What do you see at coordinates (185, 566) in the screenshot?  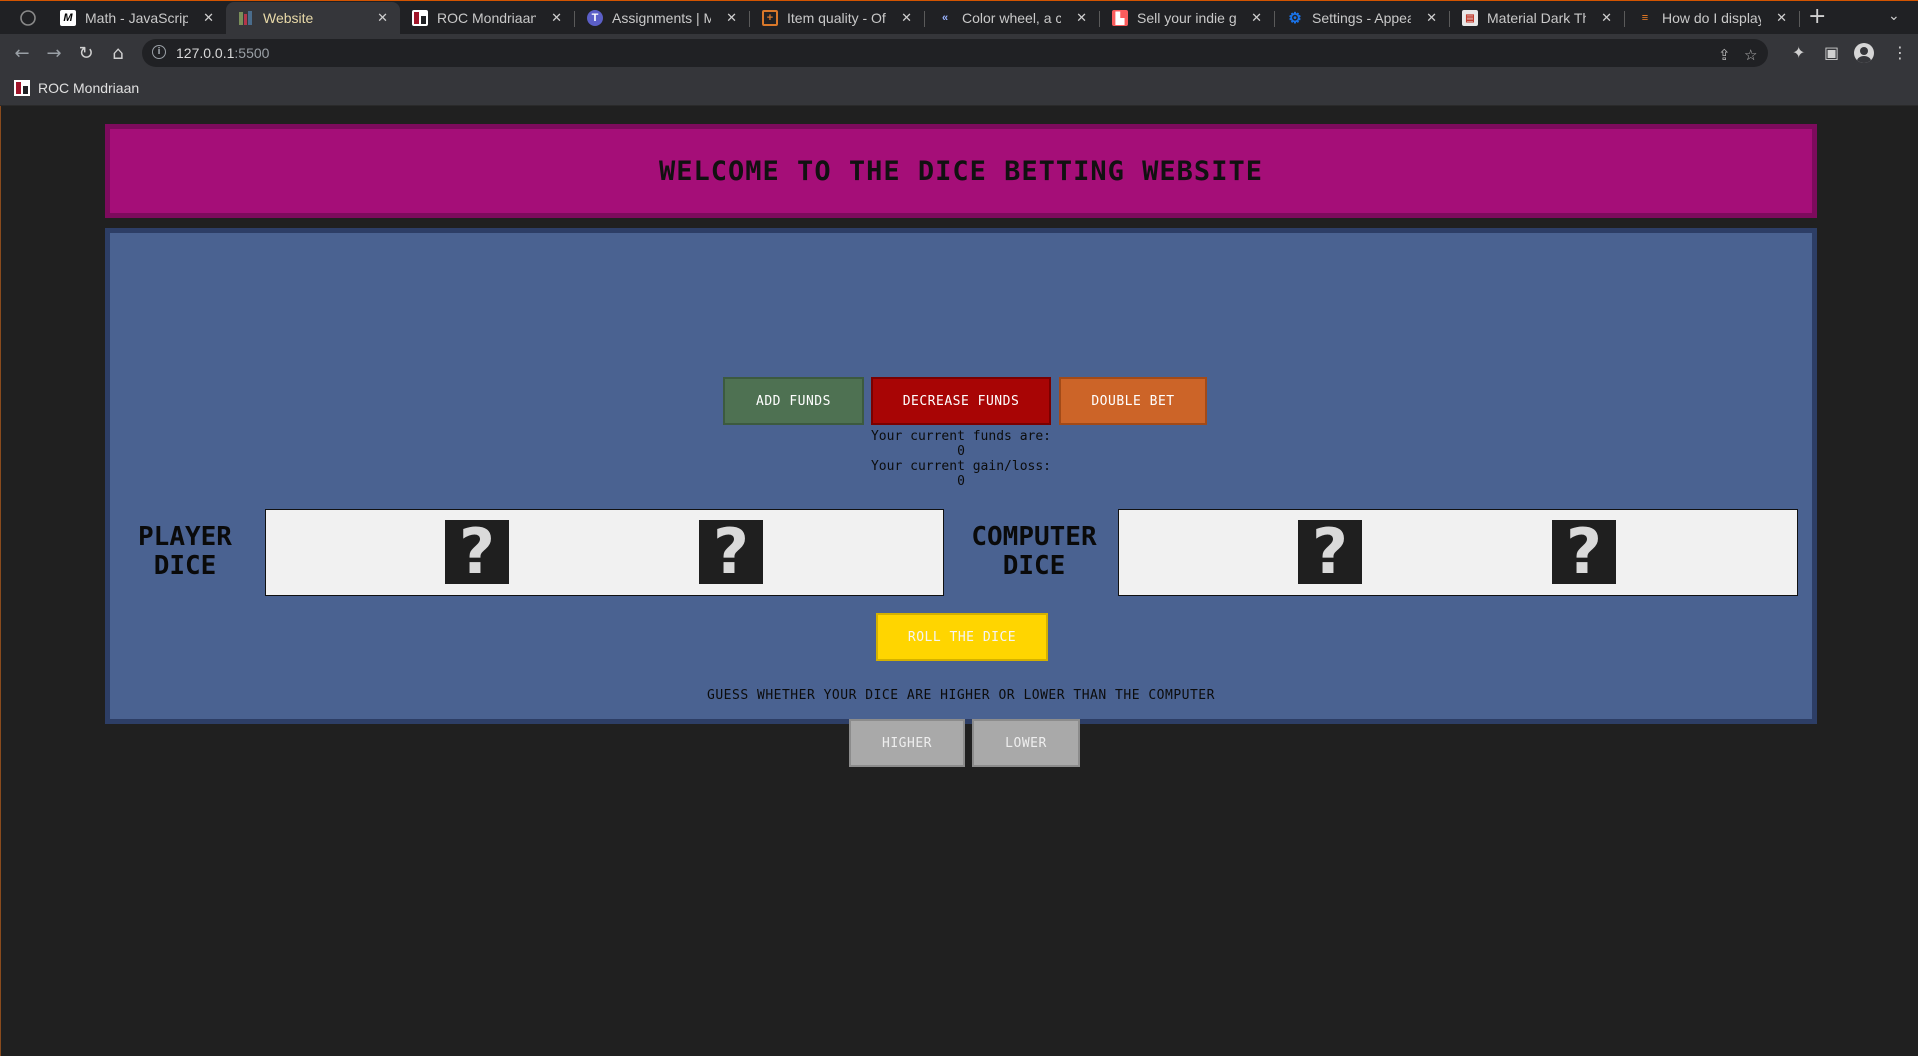 I see `player-label-line2: DICE` at bounding box center [185, 566].